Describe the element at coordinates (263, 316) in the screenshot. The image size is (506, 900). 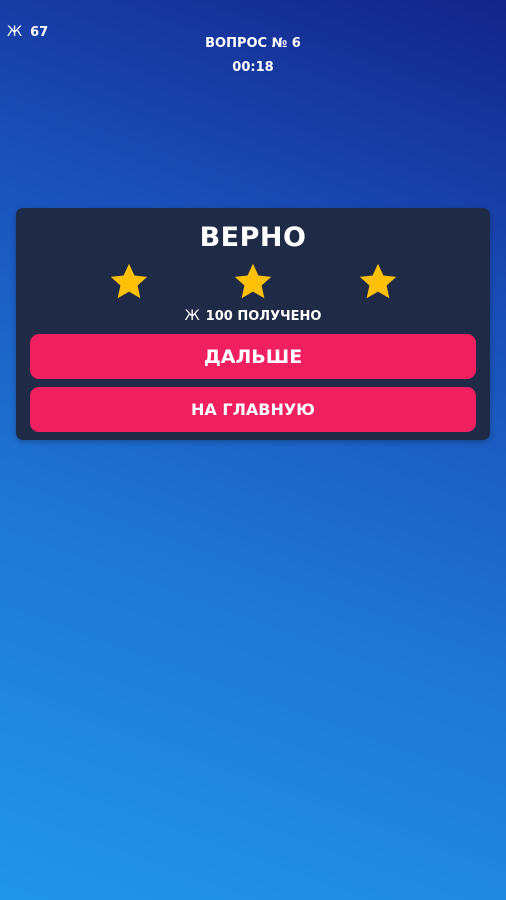
I see `reward-text: 100 ПОЛУЧЕНО` at that location.